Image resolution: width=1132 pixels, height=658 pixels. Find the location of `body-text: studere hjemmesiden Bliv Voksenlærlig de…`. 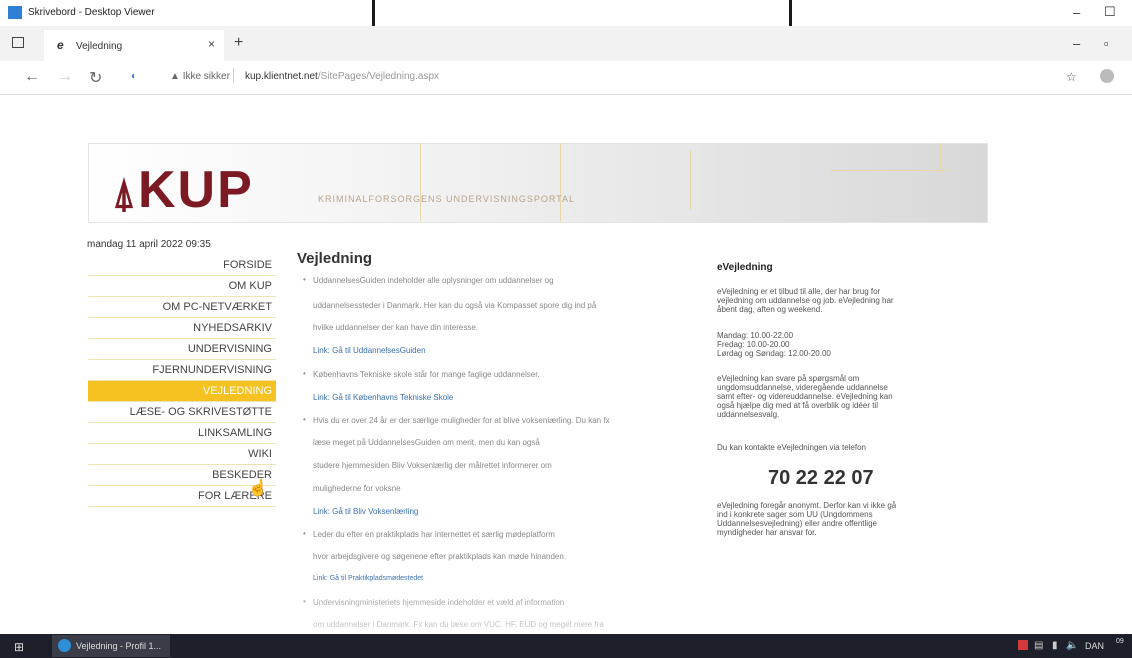

body-text: studere hjemmesiden Bliv Voksenlærlig de… is located at coordinates (432, 465).